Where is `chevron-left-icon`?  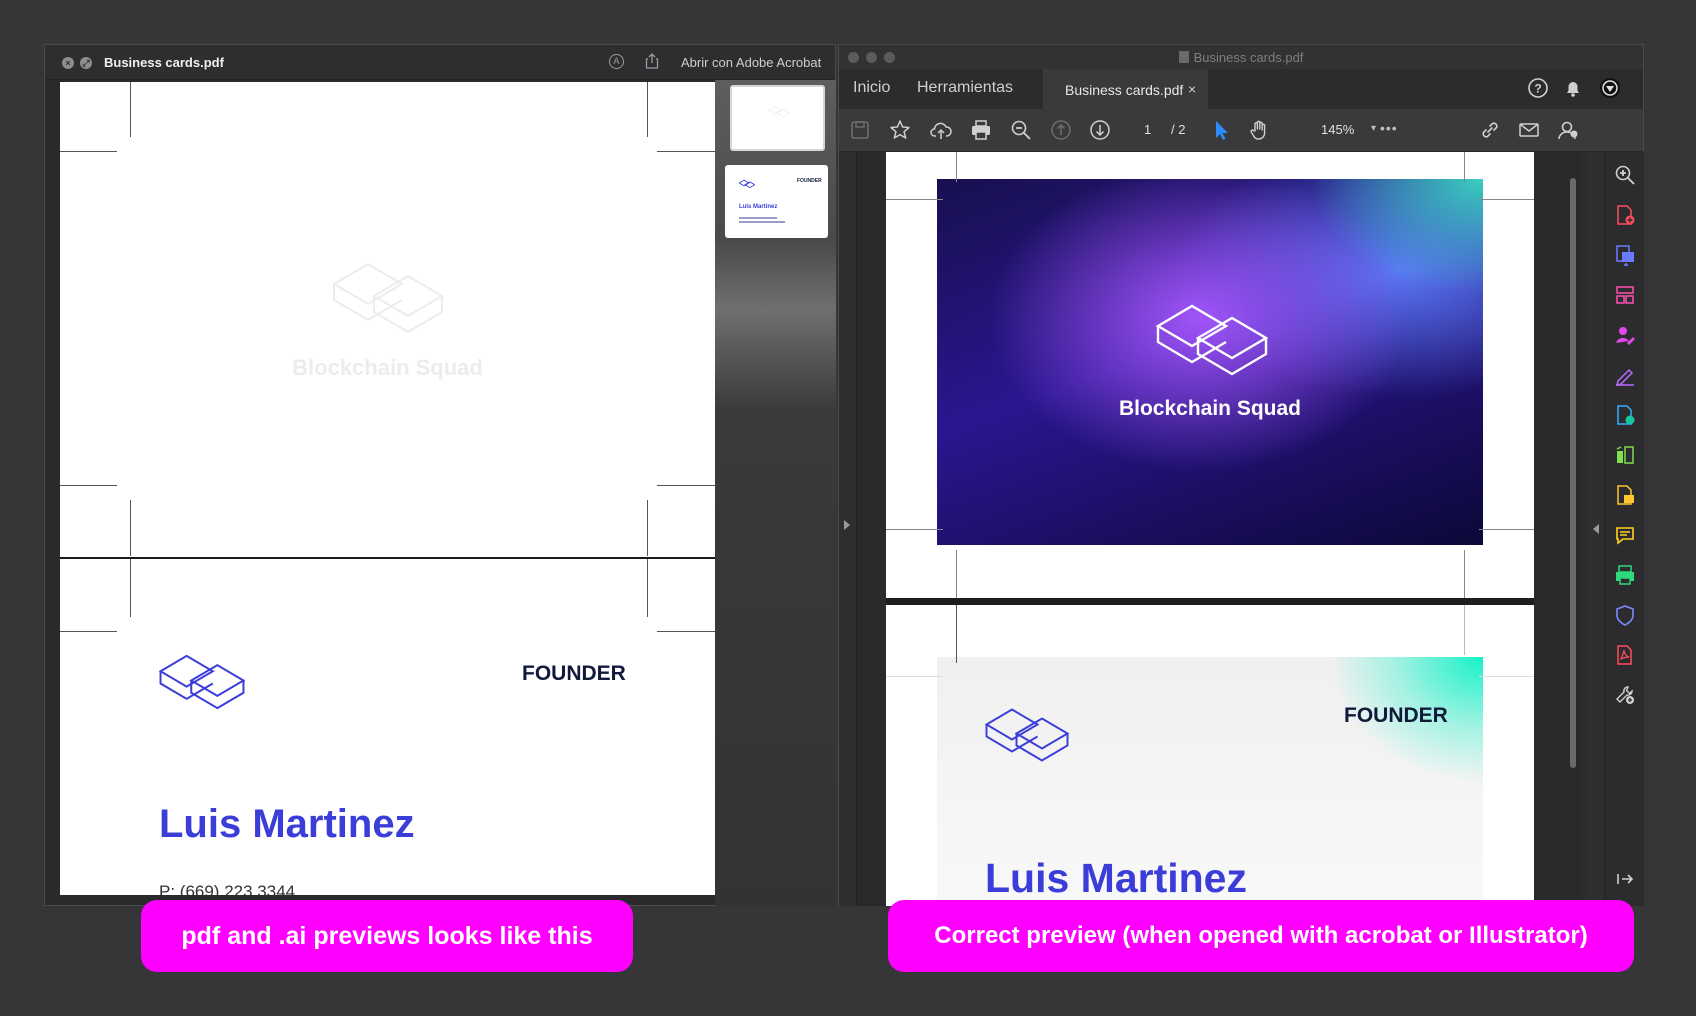 chevron-left-icon is located at coordinates (1596, 529).